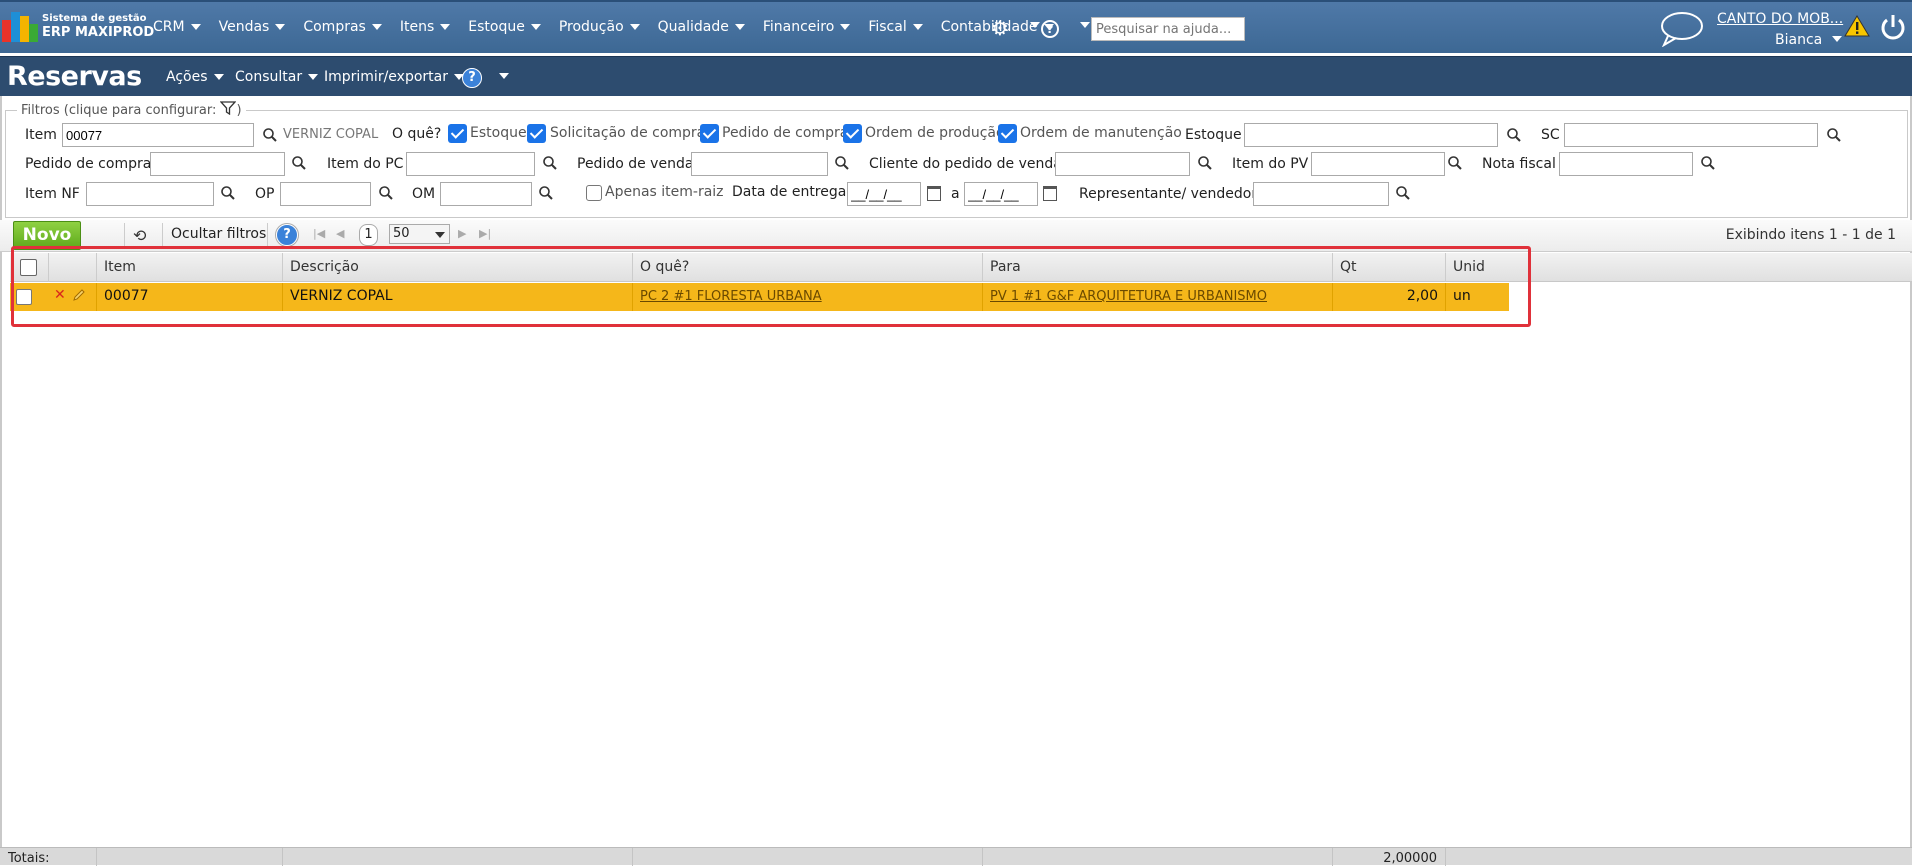 This screenshot has width=1912, height=866. I want to click on page-size-select: 50, so click(419, 234).